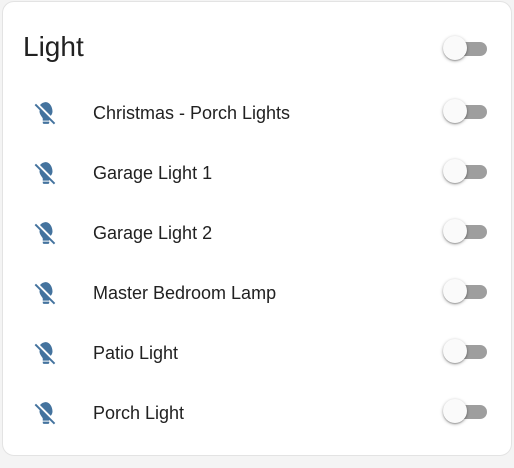 This screenshot has width=514, height=468. What do you see at coordinates (53, 46) in the screenshot?
I see `card-title: Light` at bounding box center [53, 46].